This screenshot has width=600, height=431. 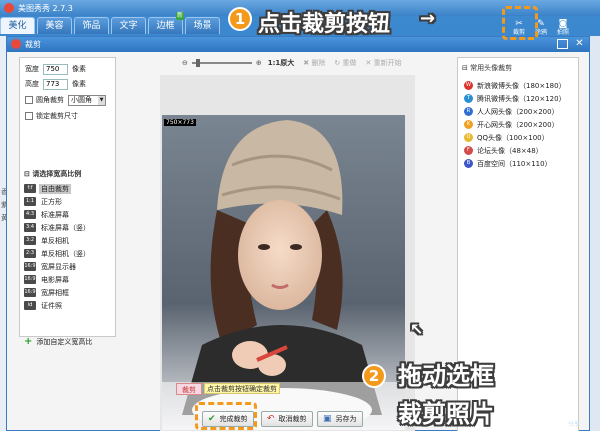 I want to click on cancel-icon: ↶, so click(x=271, y=419).